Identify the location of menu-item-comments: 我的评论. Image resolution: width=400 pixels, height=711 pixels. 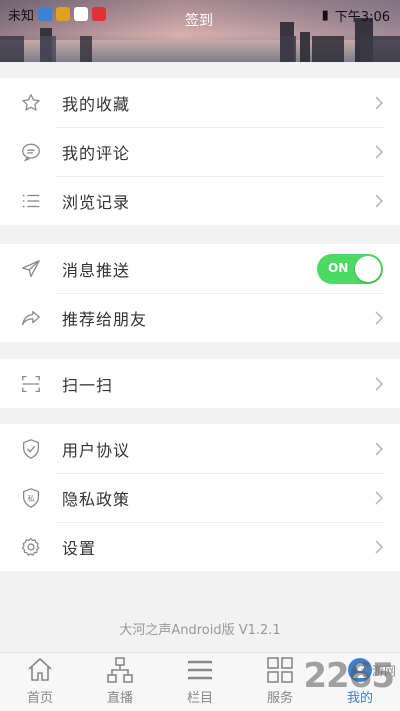
(200, 151).